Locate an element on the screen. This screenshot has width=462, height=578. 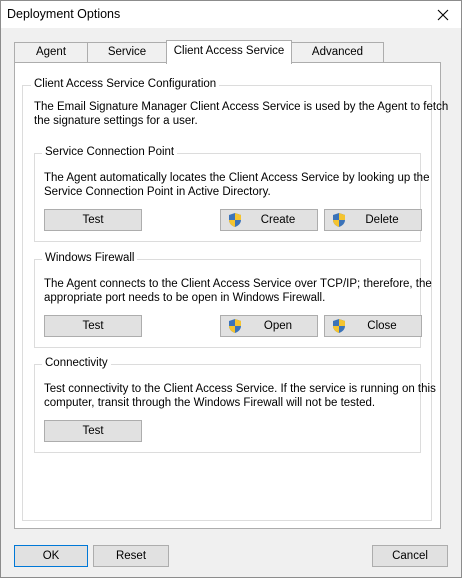
tab-client-access-service: Client Access Service is located at coordinates (229, 52).